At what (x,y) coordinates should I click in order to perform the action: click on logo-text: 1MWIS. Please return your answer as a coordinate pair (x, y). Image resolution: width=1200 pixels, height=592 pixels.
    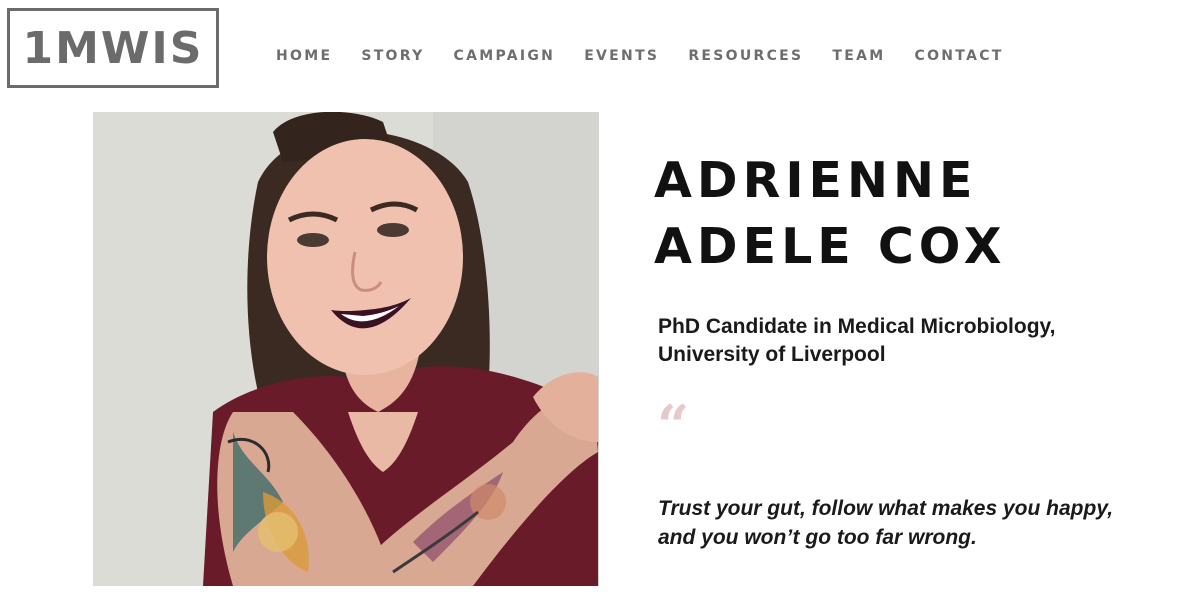
    Looking at the image, I should click on (113, 48).